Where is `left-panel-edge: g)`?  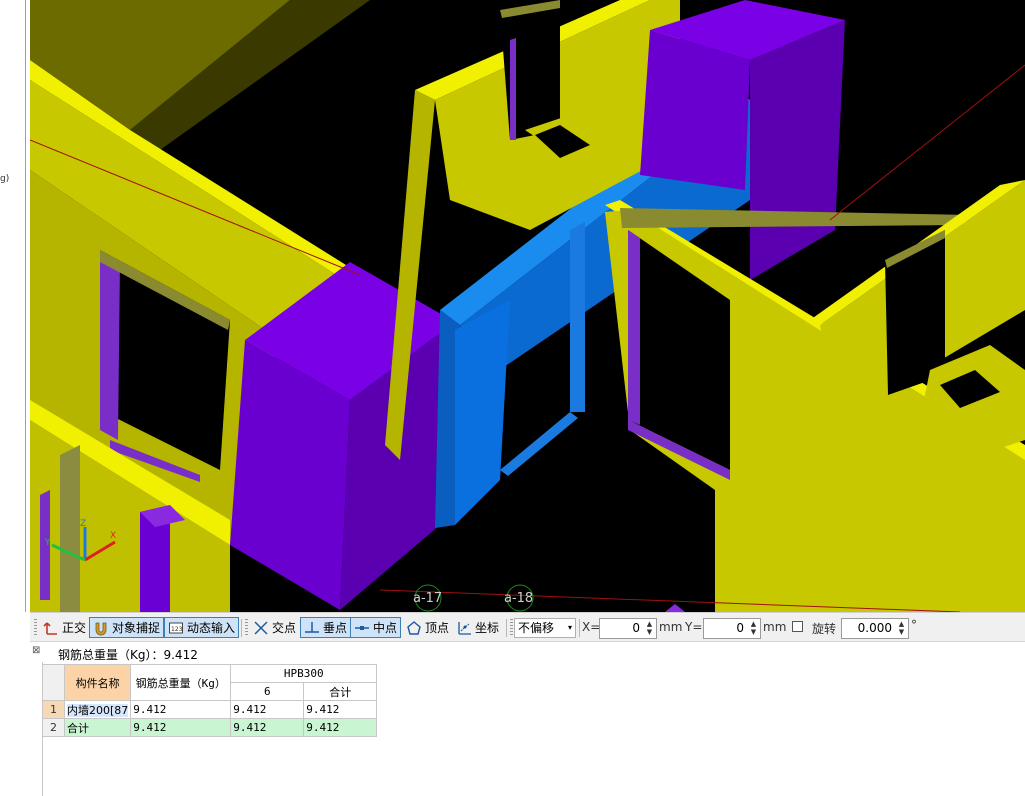 left-panel-edge: g) is located at coordinates (15, 306).